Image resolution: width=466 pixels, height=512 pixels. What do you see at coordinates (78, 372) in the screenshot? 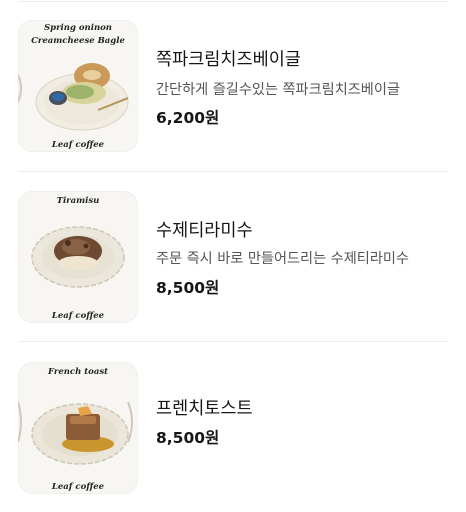
I see `image-caption-line1: French toast` at bounding box center [78, 372].